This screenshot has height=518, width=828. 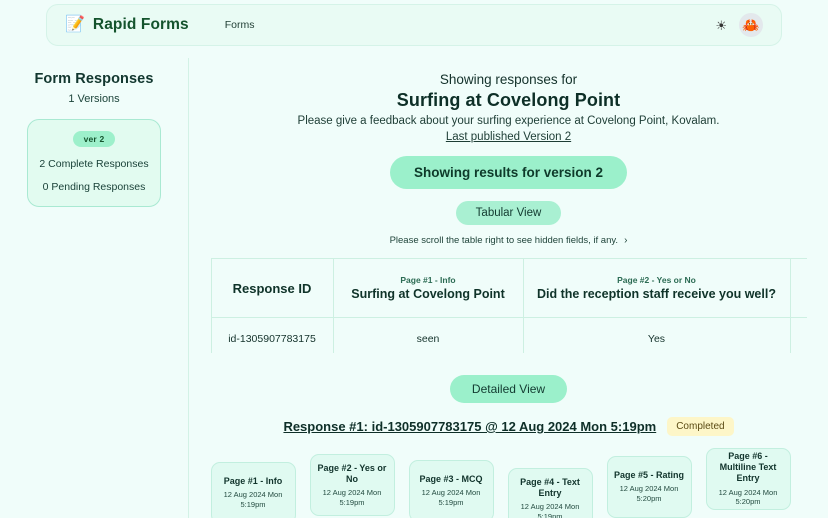 What do you see at coordinates (428, 294) in the screenshot?
I see `column-title: Surfing at Covelong Point` at bounding box center [428, 294].